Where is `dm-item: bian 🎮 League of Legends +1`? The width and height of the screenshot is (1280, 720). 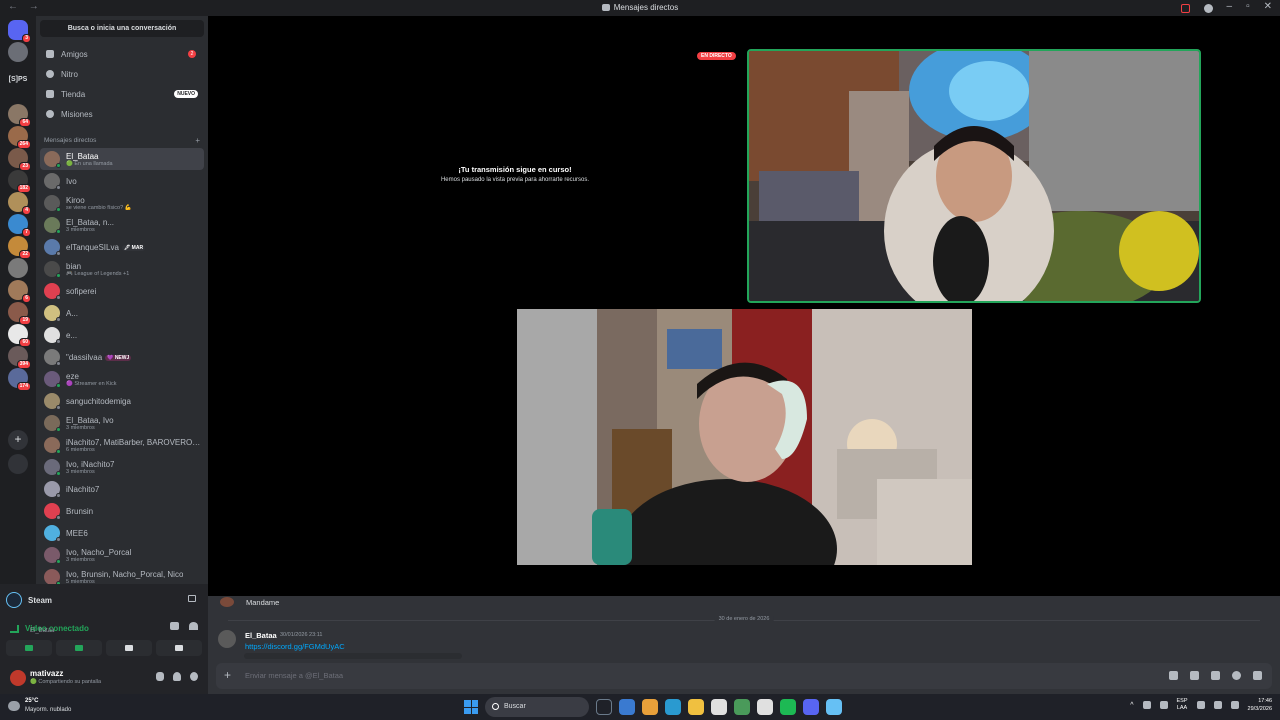 dm-item: bian 🎮 League of Legends +1 is located at coordinates (122, 269).